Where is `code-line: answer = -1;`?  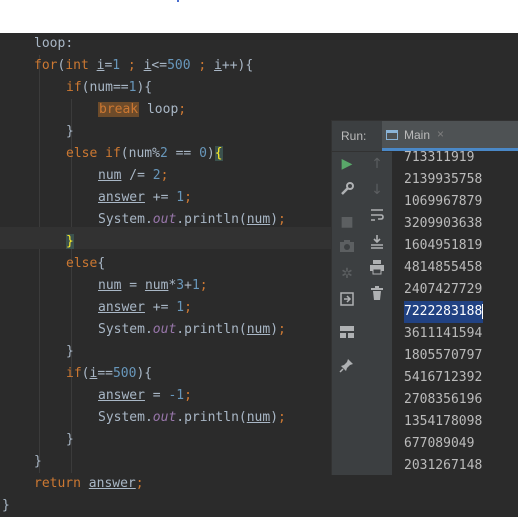
code-line: answer = -1; is located at coordinates (145, 395).